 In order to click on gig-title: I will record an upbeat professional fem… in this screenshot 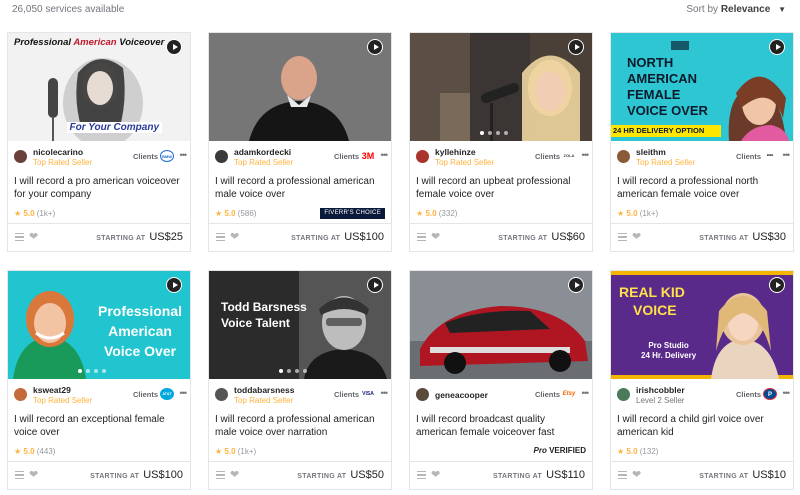, I will do `click(502, 188)`.